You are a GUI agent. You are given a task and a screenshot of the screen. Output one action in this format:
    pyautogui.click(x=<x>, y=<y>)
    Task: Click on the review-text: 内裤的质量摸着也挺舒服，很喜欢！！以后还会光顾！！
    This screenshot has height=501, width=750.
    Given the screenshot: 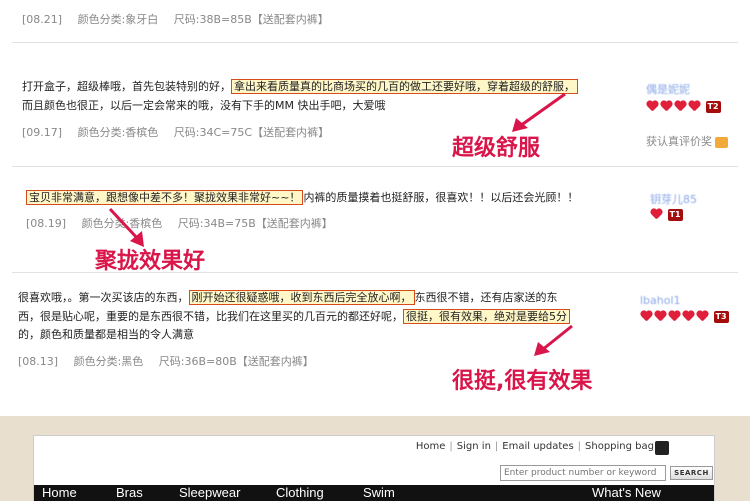 What is the action you would take?
    pyautogui.click(x=441, y=197)
    